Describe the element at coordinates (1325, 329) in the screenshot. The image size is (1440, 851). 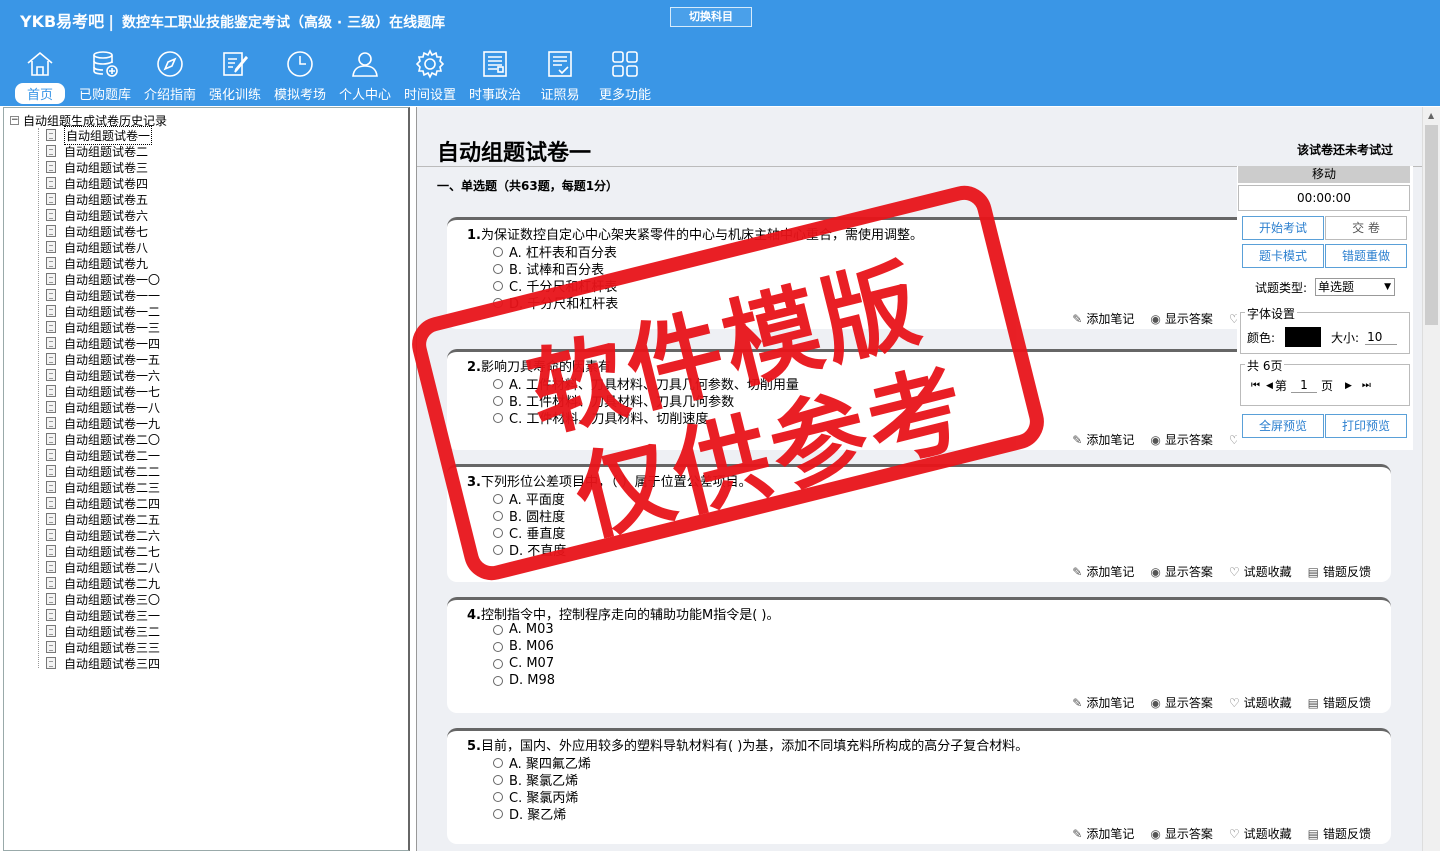
I see `font-settings: 字体设置 颜色: 大小: 10` at that location.